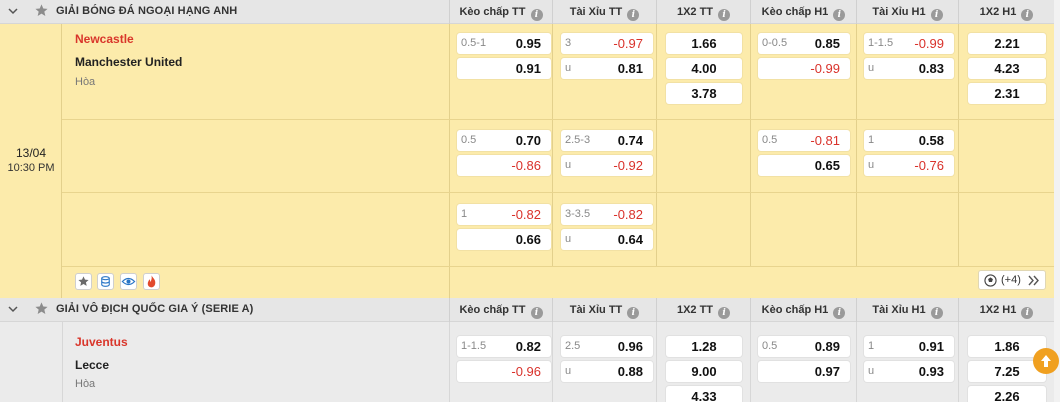 The image size is (1060, 402). Describe the element at coordinates (630, 371) in the screenshot. I see `odds-value: 0.88` at that location.